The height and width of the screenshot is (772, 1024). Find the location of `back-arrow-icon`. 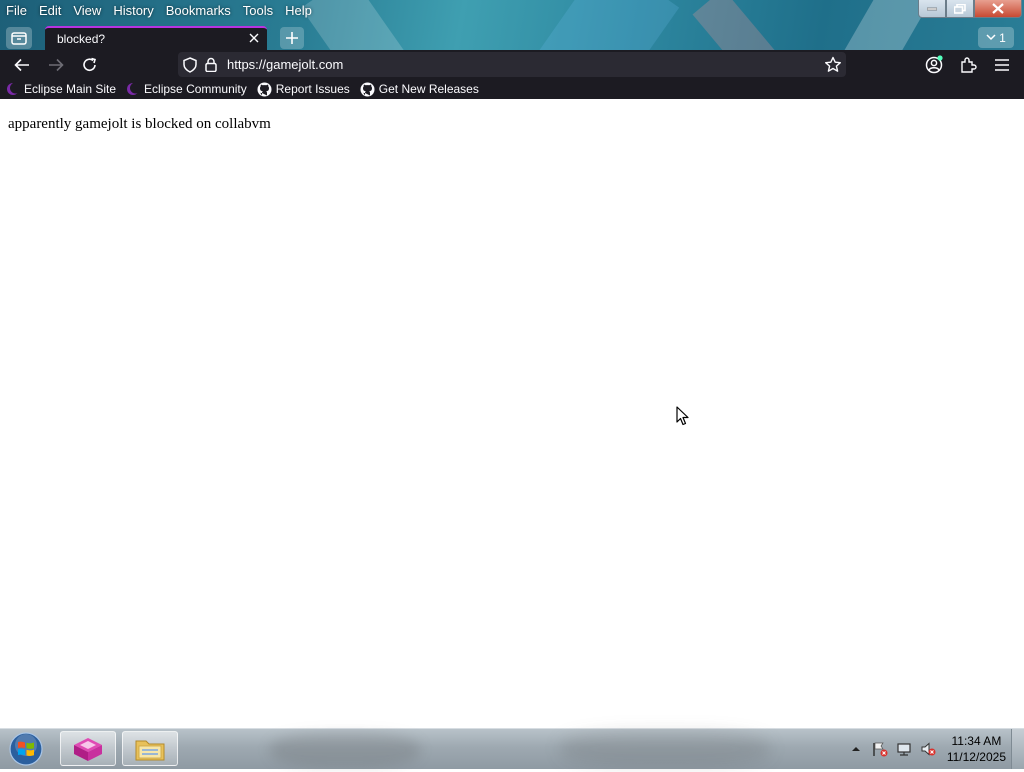

back-arrow-icon is located at coordinates (21, 65).